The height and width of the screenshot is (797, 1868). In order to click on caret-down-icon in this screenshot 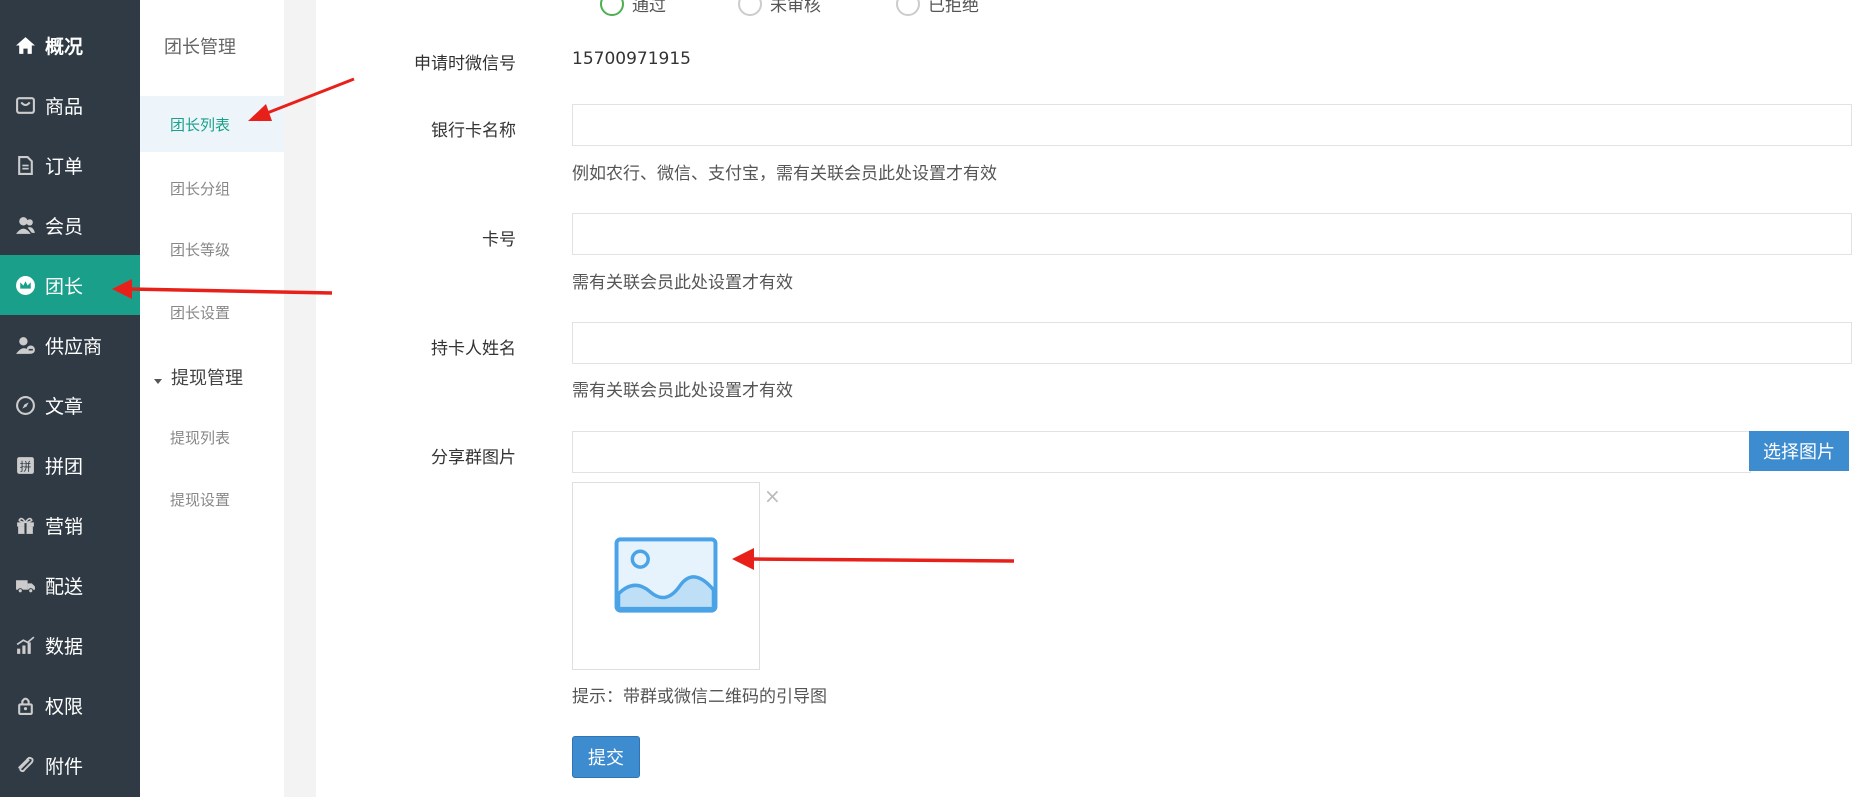, I will do `click(158, 381)`.